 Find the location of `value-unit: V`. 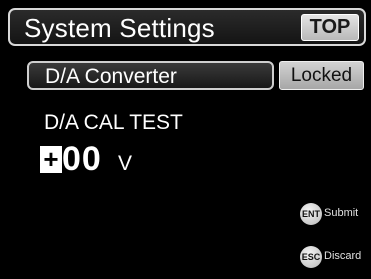

value-unit: V is located at coordinates (125, 163).